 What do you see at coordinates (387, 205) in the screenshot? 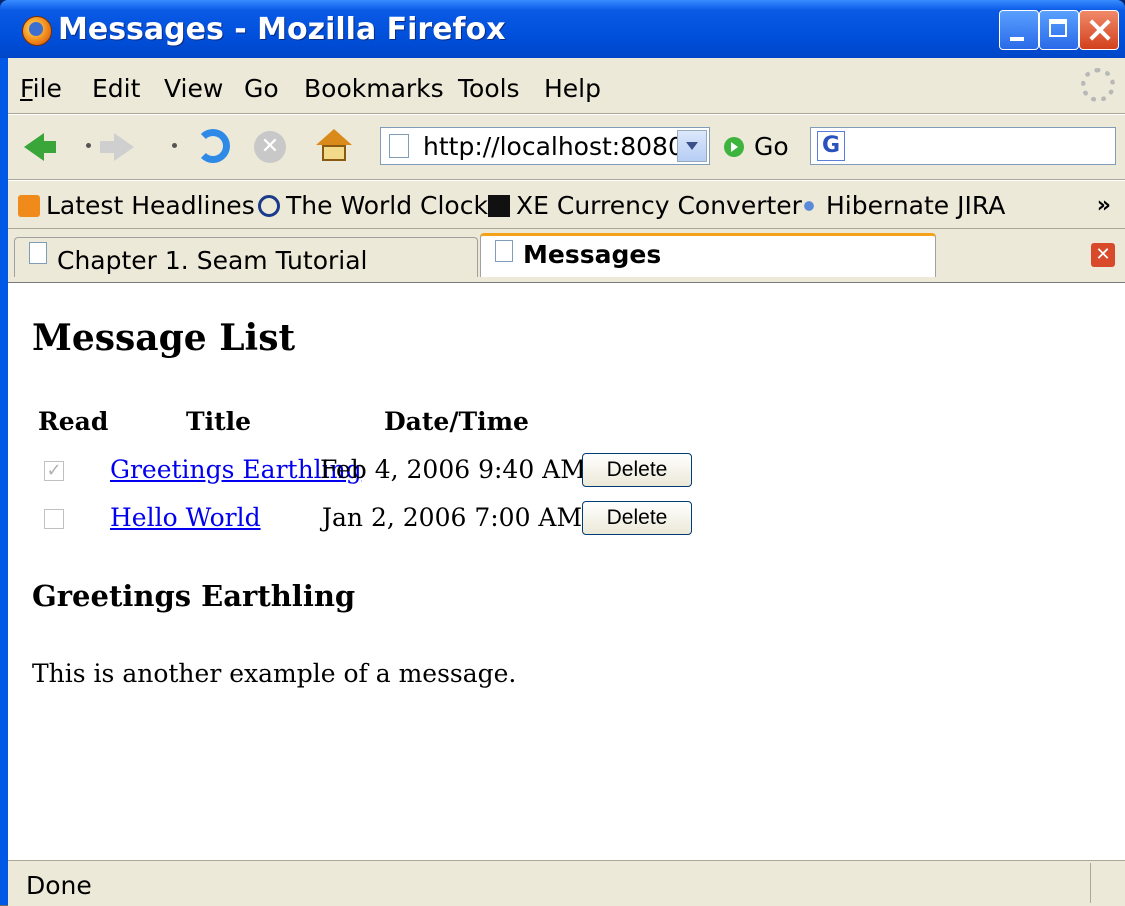
I see `bookmark-label: The World Clock` at bounding box center [387, 205].